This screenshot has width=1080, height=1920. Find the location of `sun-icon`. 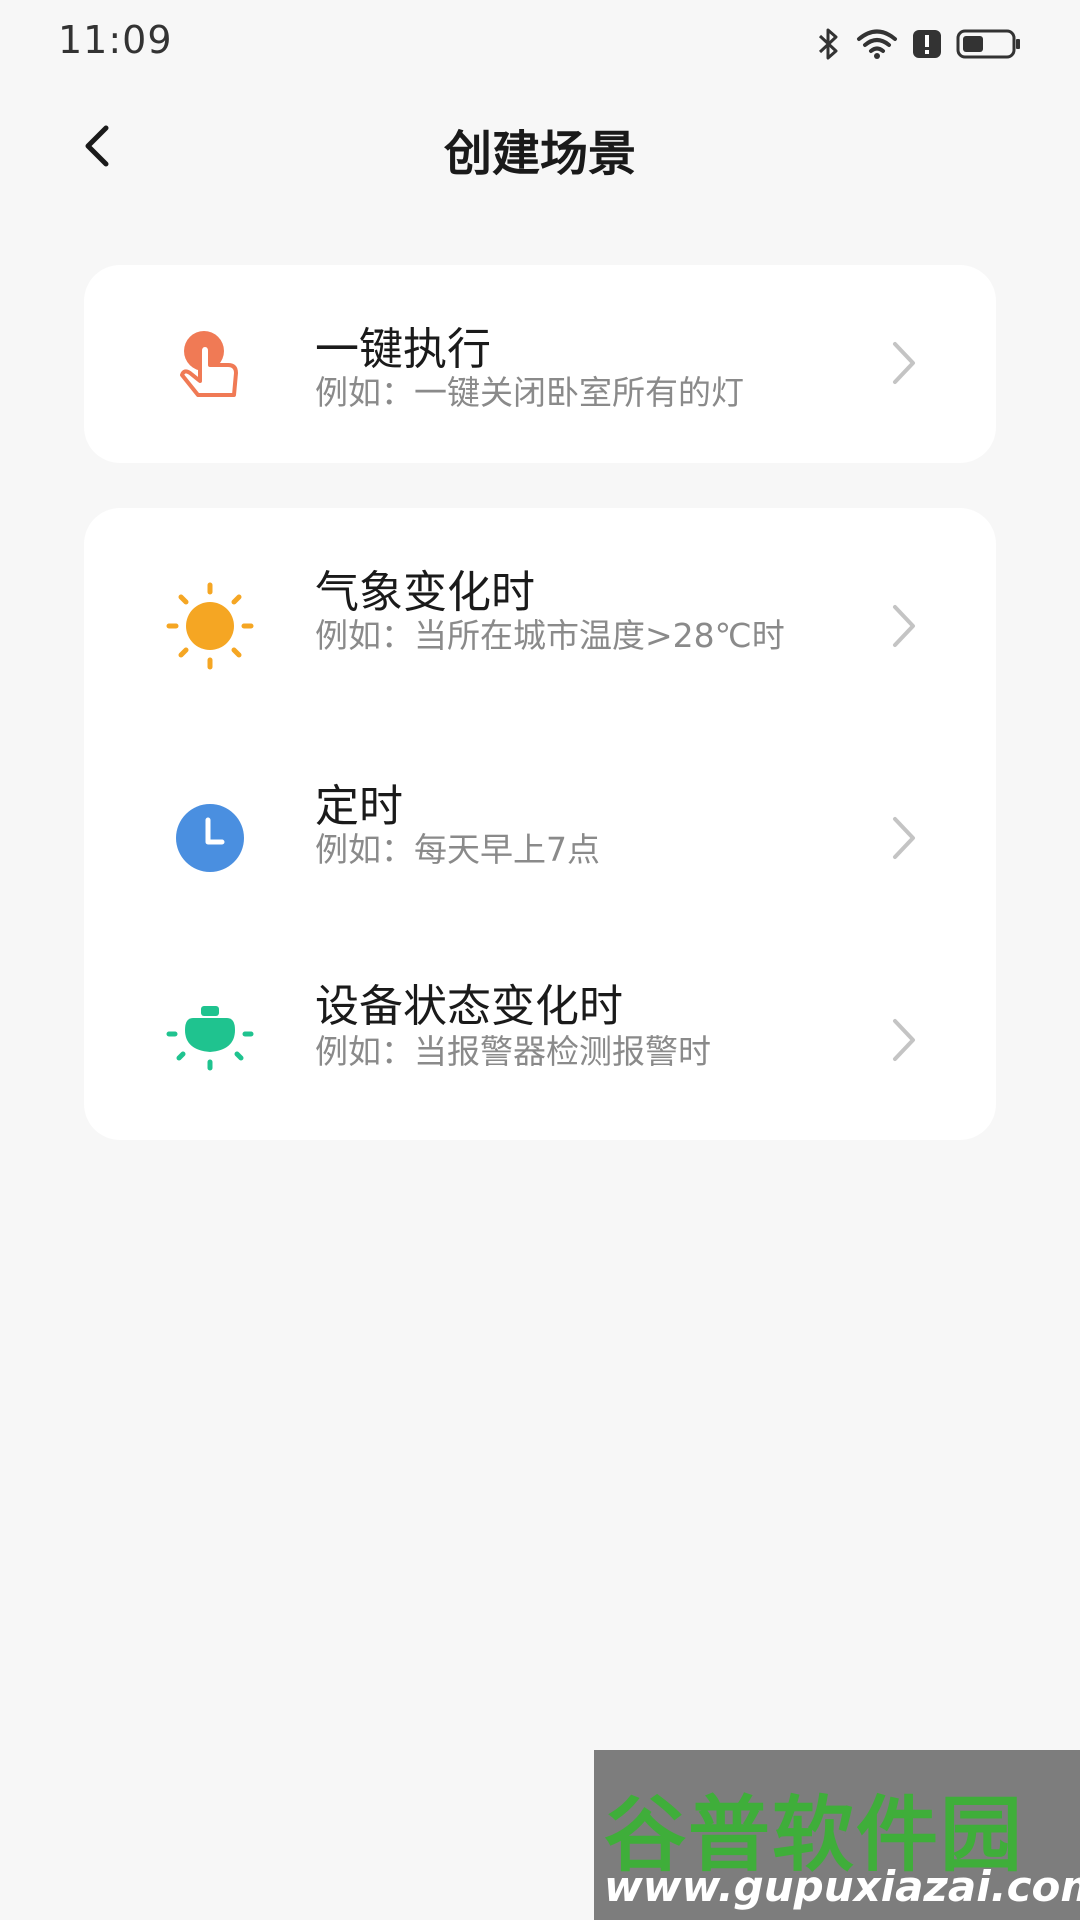

sun-icon is located at coordinates (210, 626).